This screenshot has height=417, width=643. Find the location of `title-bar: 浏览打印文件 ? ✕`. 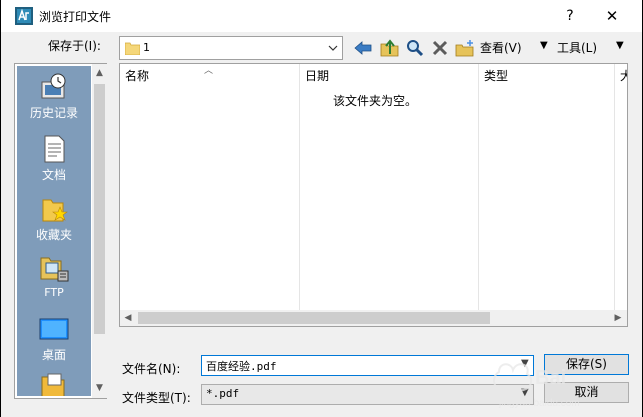

title-bar: 浏览打印文件 ? ✕ is located at coordinates (321, 16).